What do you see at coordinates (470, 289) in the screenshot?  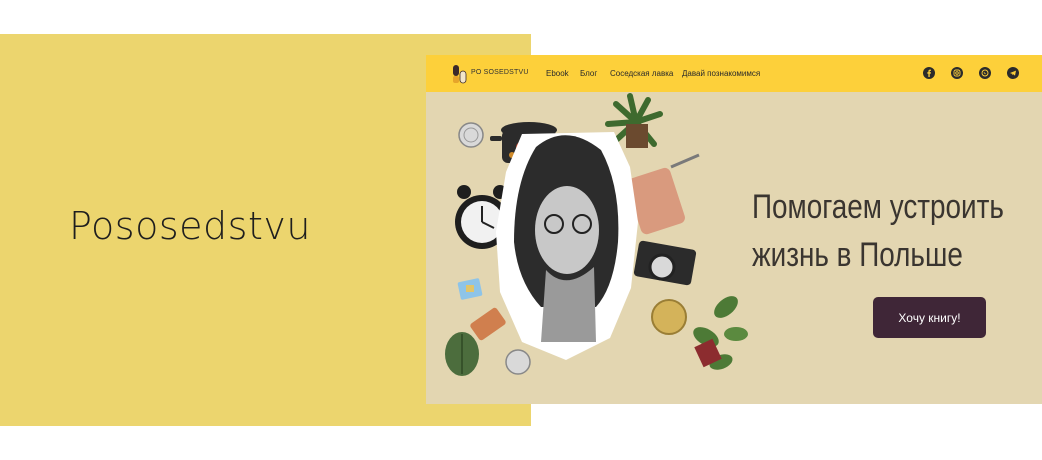 I see `sim-card-image` at bounding box center [470, 289].